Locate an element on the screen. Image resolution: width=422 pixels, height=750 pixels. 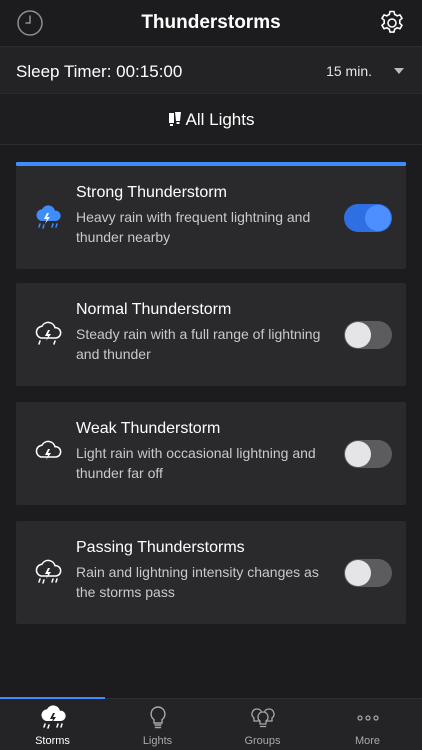
header: Thunderstorms is located at coordinates (211, 23).